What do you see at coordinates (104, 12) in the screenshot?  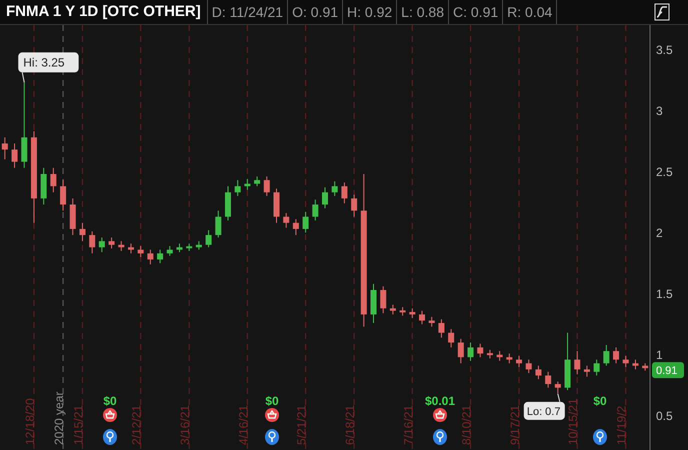 I see `chart-title: FNMA 1 Y 1D [OTC OTHER]` at bounding box center [104, 12].